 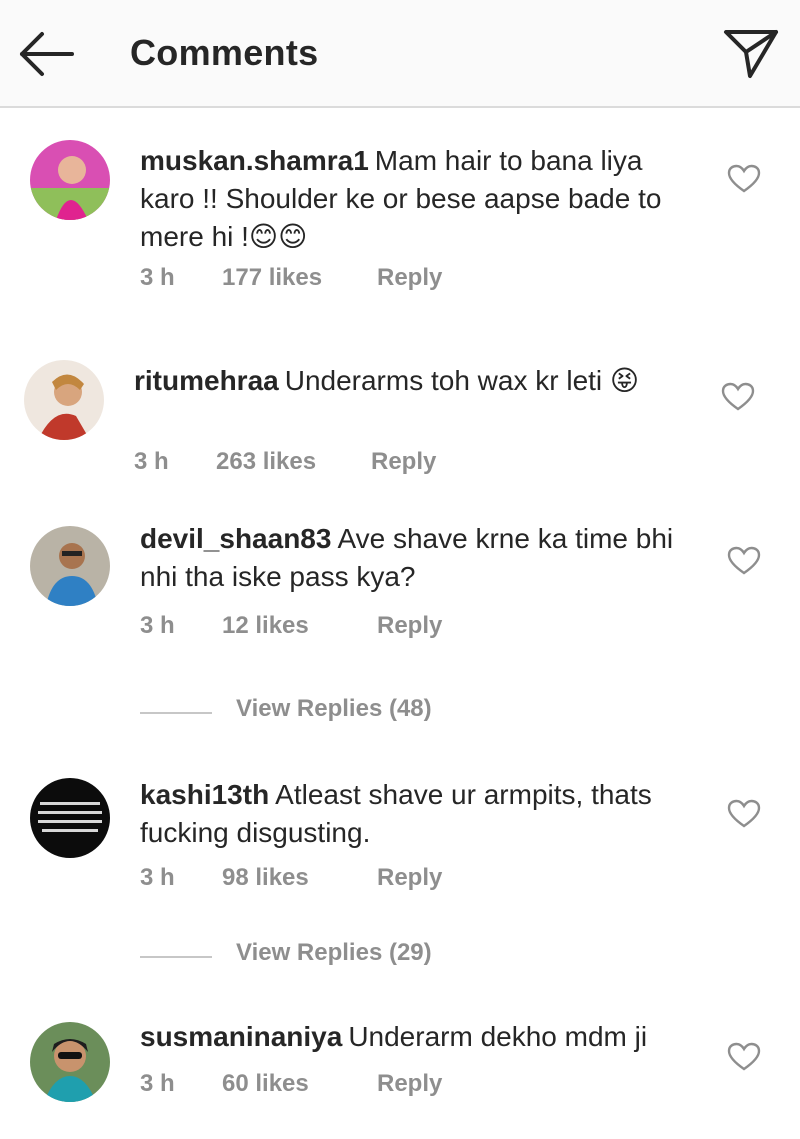 I want to click on view-replies-label: View Replies (29), so click(x=334, y=952).